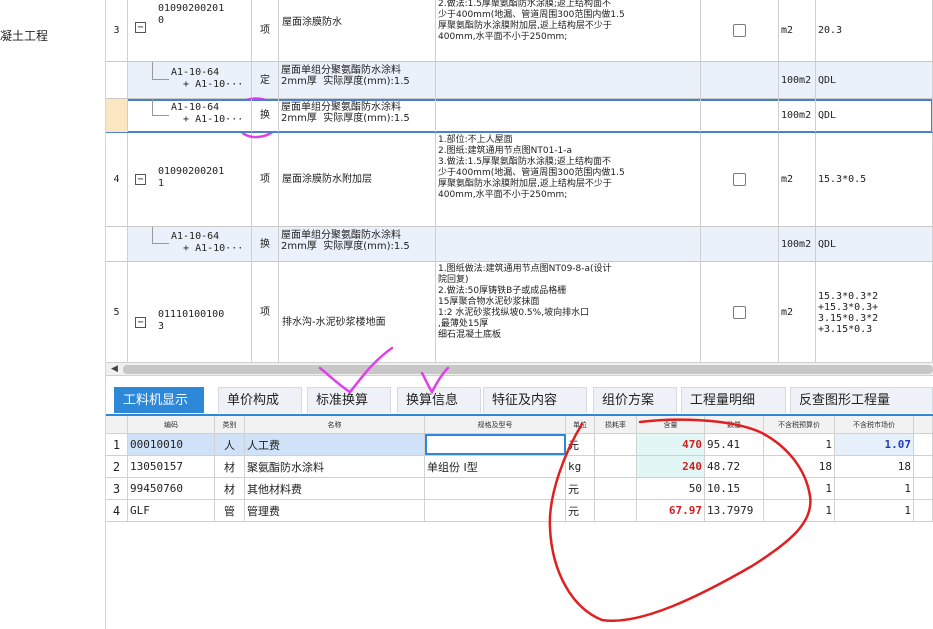 Image resolution: width=933 pixels, height=629 pixels. Describe the element at coordinates (580, 424) in the screenshot. I see `header-unit: 单位` at that location.